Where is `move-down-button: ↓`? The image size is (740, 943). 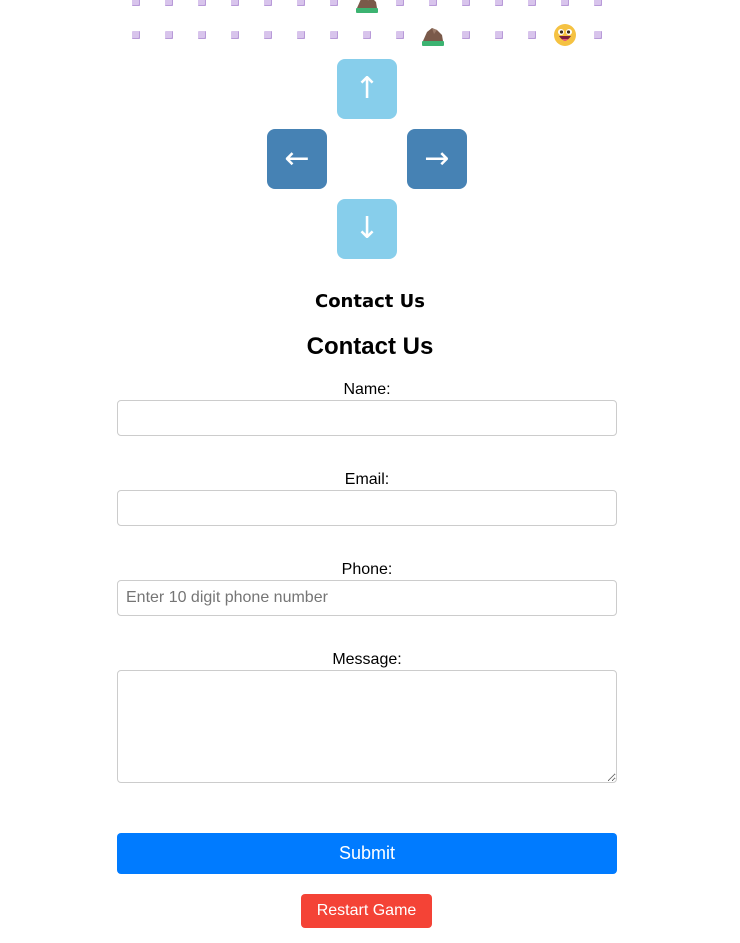
move-down-button: ↓ is located at coordinates (367, 229).